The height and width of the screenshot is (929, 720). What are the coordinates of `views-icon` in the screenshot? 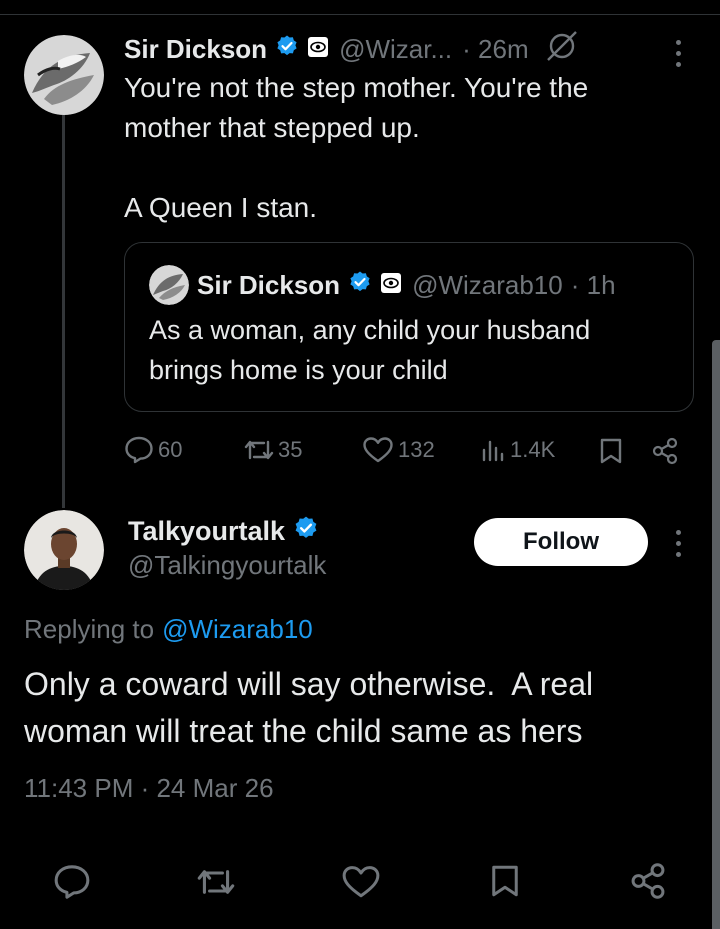 It's located at (493, 451).